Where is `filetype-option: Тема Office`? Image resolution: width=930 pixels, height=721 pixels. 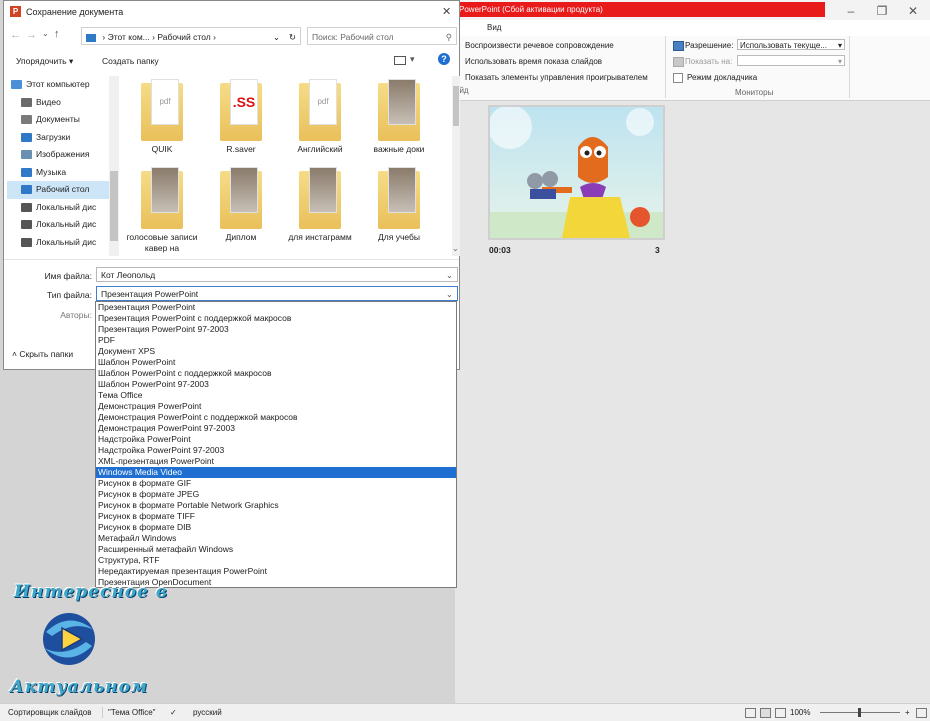 filetype-option: Тема Office is located at coordinates (276, 395).